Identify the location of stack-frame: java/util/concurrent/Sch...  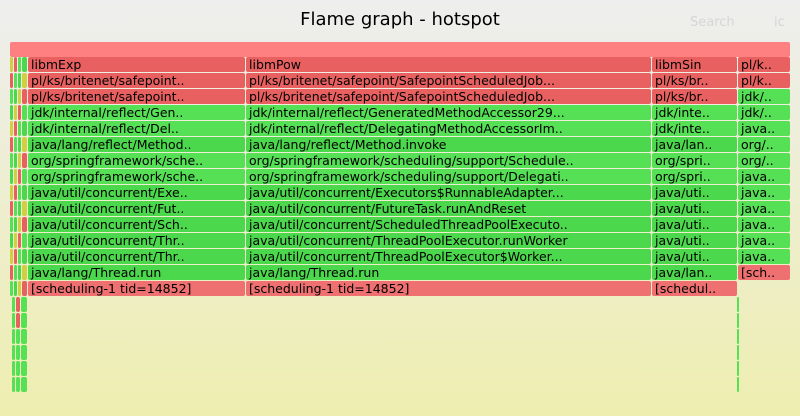
(136, 224).